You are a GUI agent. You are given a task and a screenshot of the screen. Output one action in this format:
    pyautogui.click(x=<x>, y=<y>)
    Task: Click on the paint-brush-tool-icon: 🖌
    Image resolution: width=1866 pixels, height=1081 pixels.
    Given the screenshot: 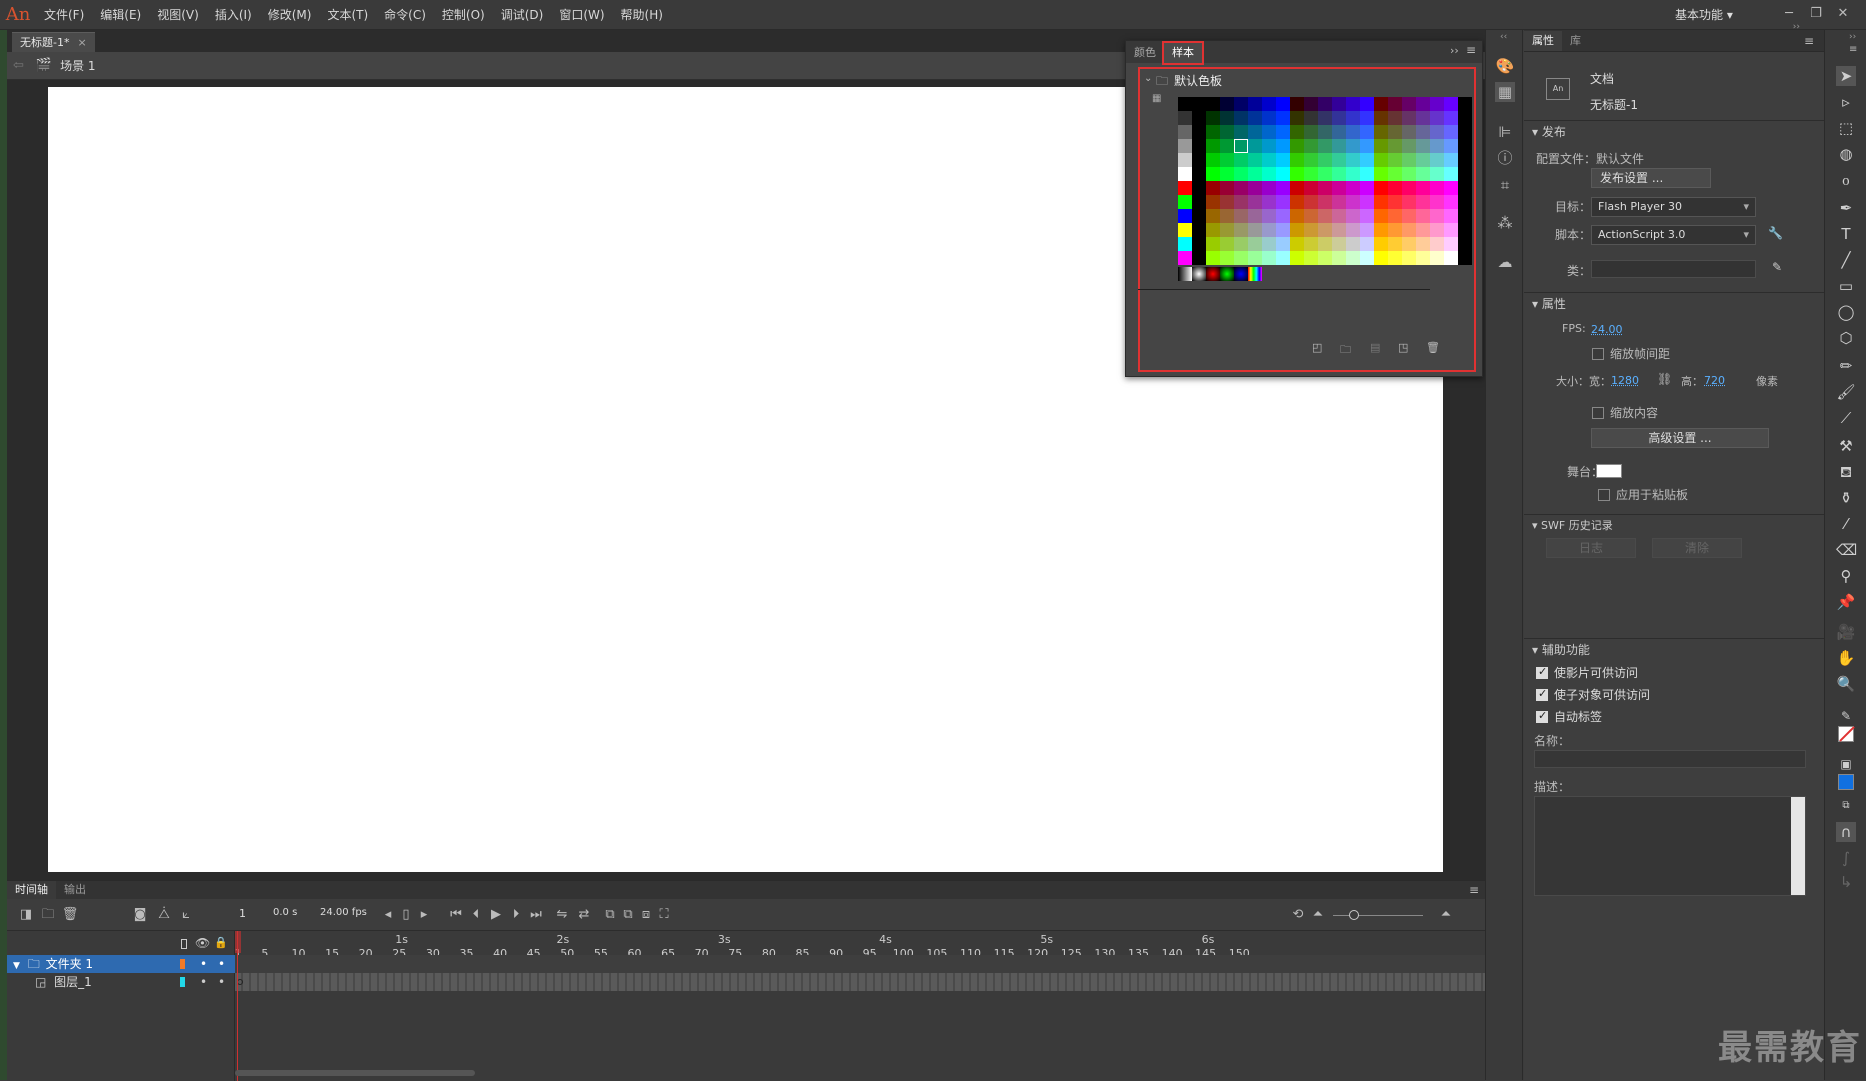 What is the action you would take?
    pyautogui.click(x=1846, y=392)
    